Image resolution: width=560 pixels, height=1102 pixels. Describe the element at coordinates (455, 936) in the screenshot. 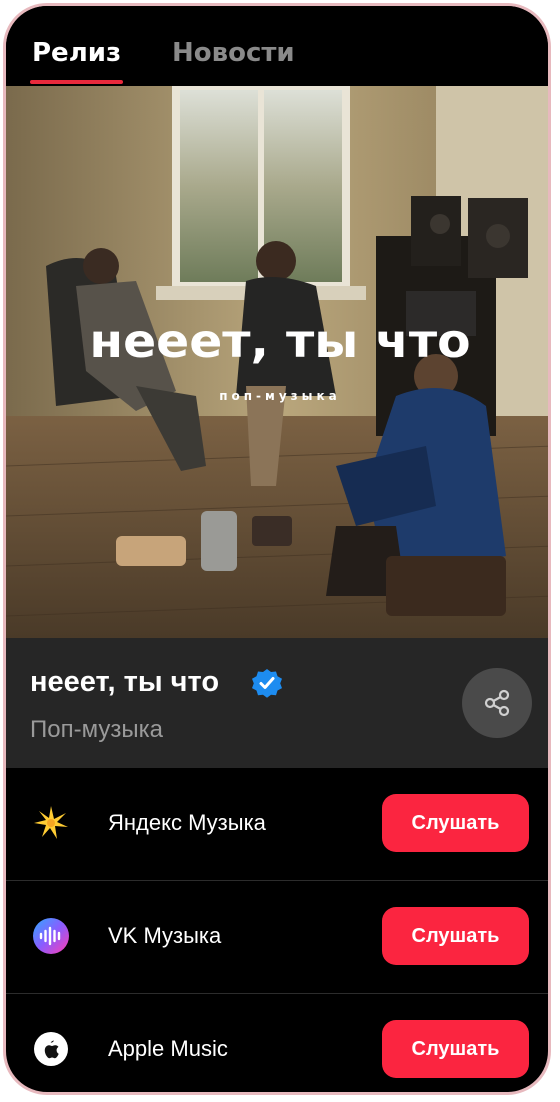

I see `listen-button-vk: Слушать` at that location.